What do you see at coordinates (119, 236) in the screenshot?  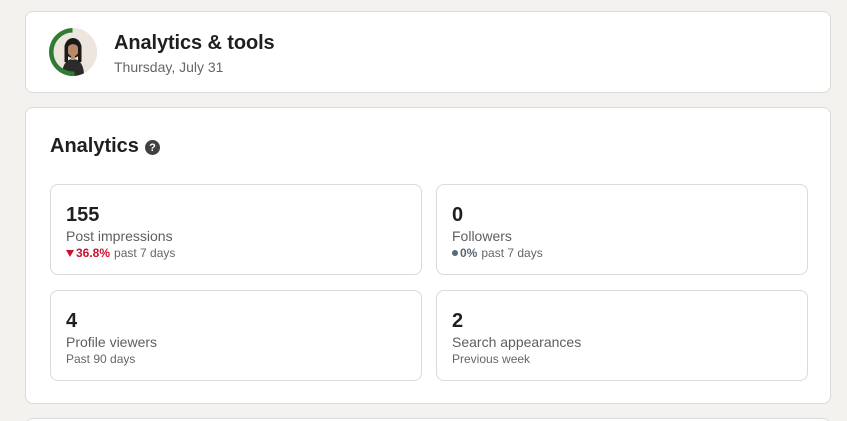 I see `stat-label: Post impressions` at bounding box center [119, 236].